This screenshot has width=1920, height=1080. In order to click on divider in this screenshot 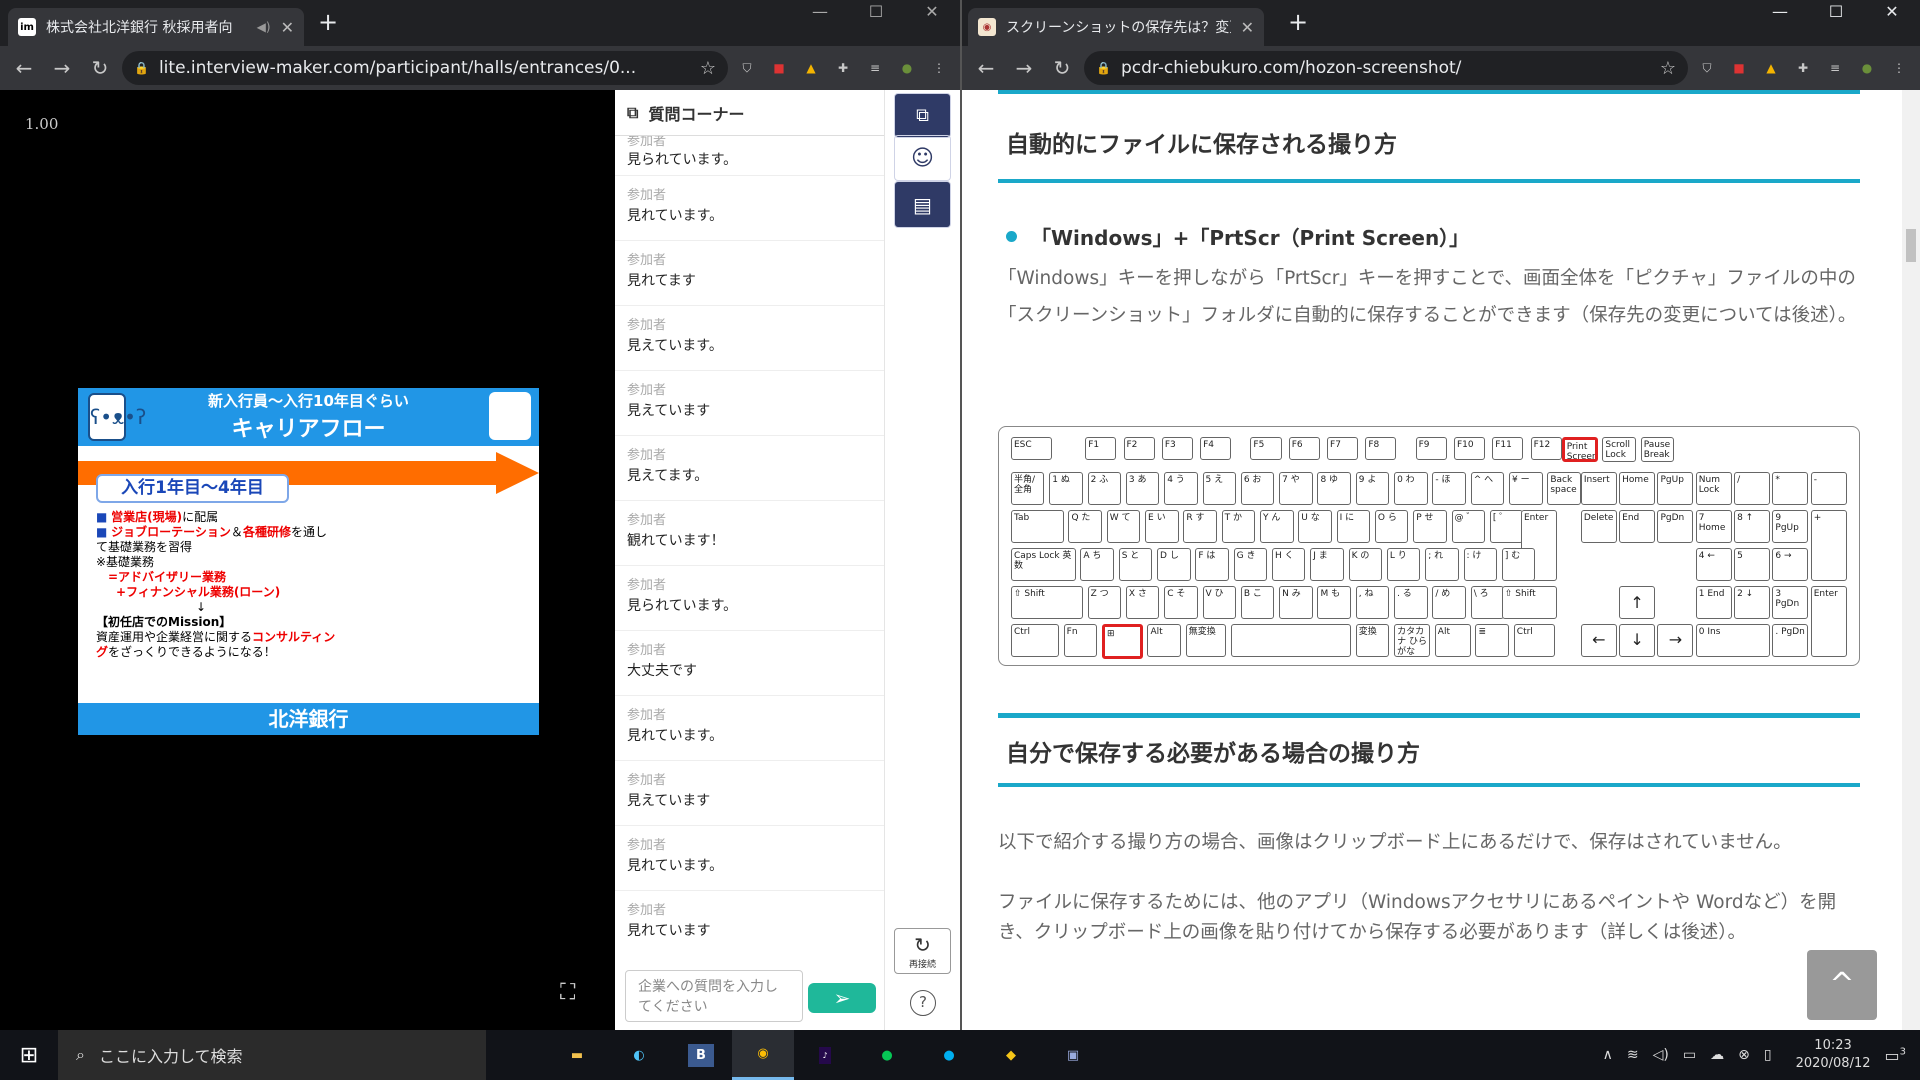, I will do `click(1429, 92)`.